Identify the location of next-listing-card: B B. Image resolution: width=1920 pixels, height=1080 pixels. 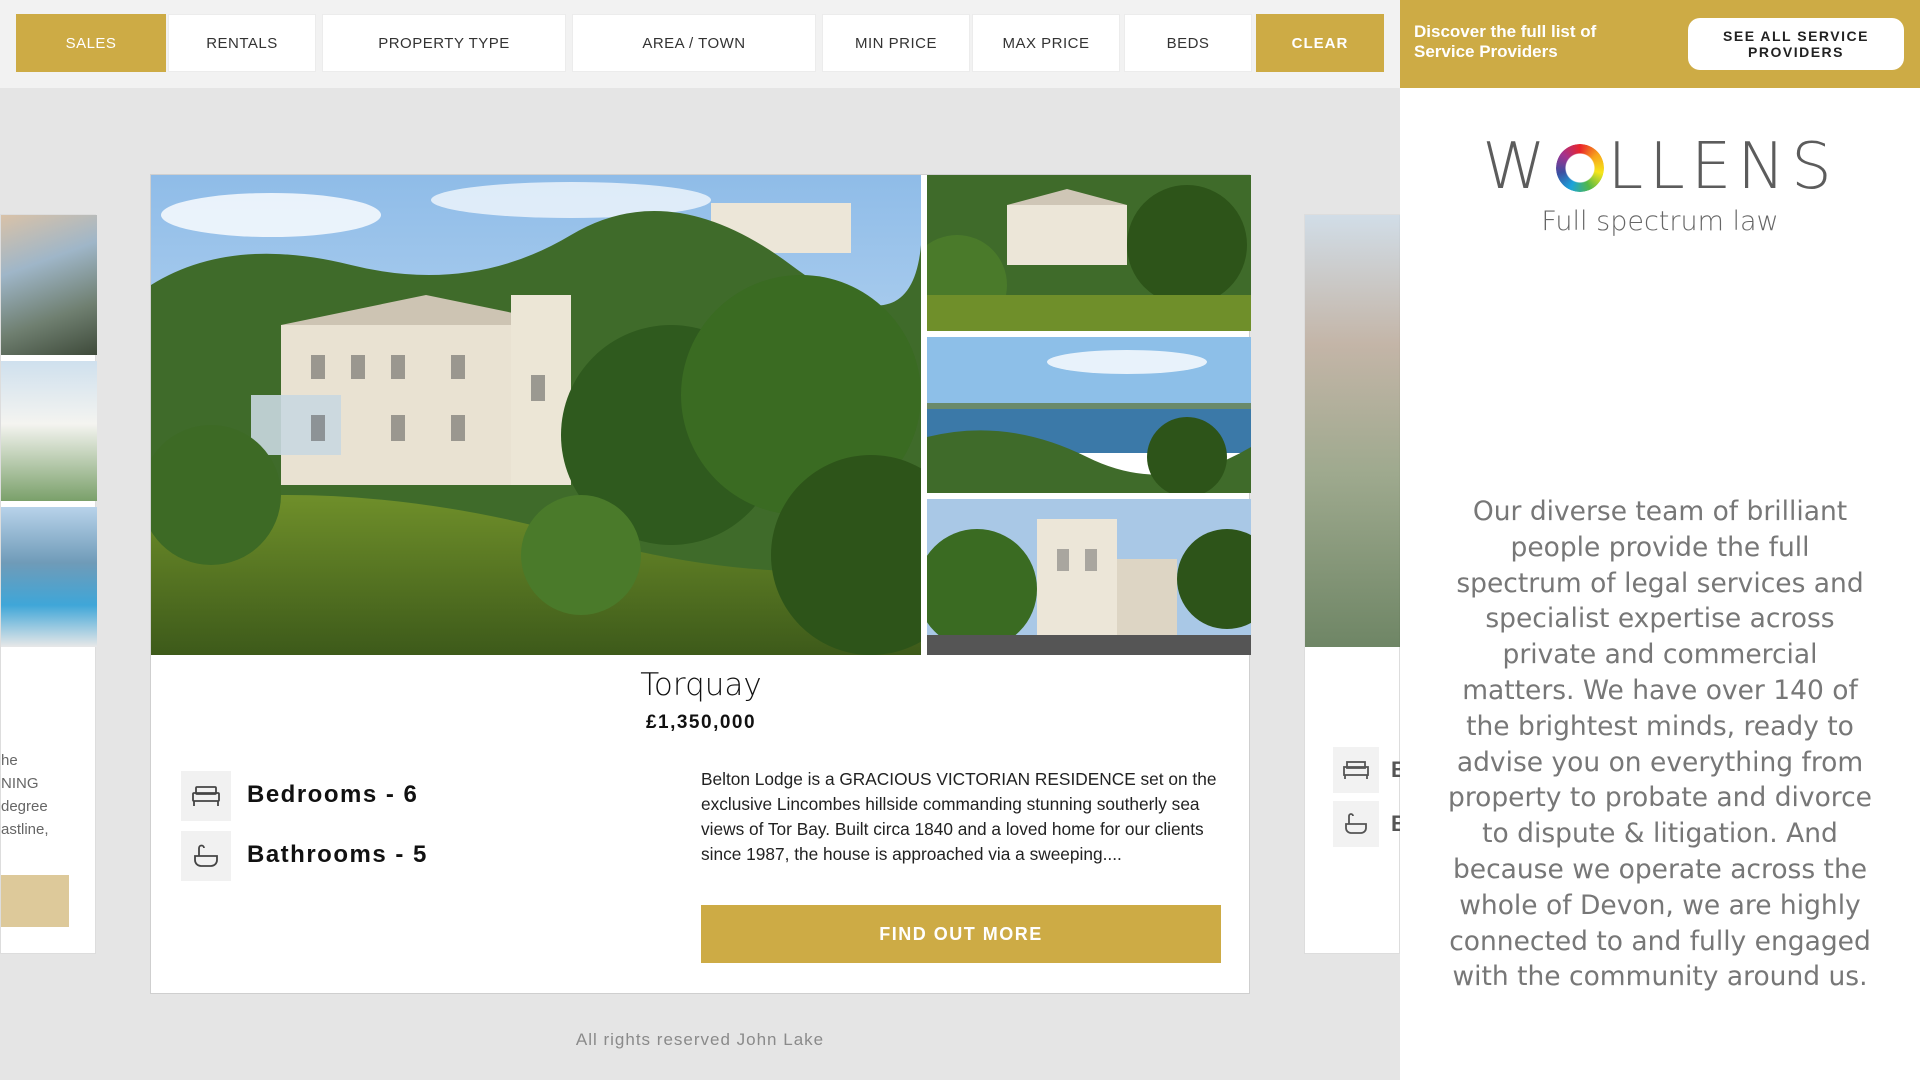
(1355, 584).